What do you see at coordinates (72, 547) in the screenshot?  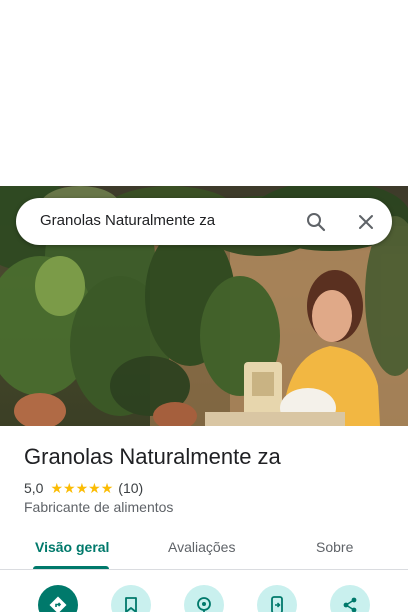 I see `tab-overview: Visão geral` at bounding box center [72, 547].